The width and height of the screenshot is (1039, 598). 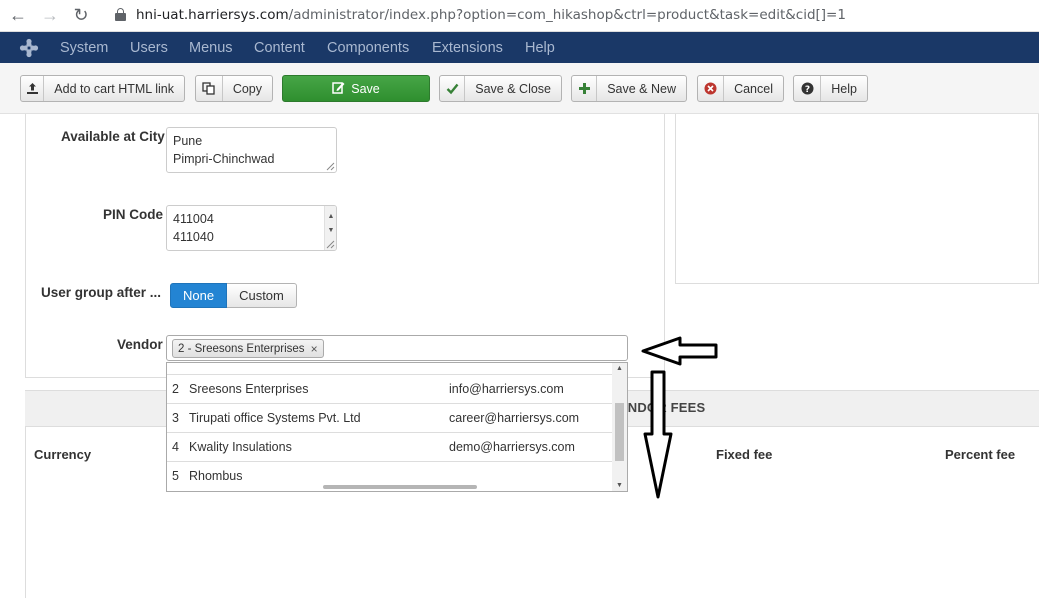 I want to click on vendor-email: info@harriersys.com, so click(x=506, y=389).